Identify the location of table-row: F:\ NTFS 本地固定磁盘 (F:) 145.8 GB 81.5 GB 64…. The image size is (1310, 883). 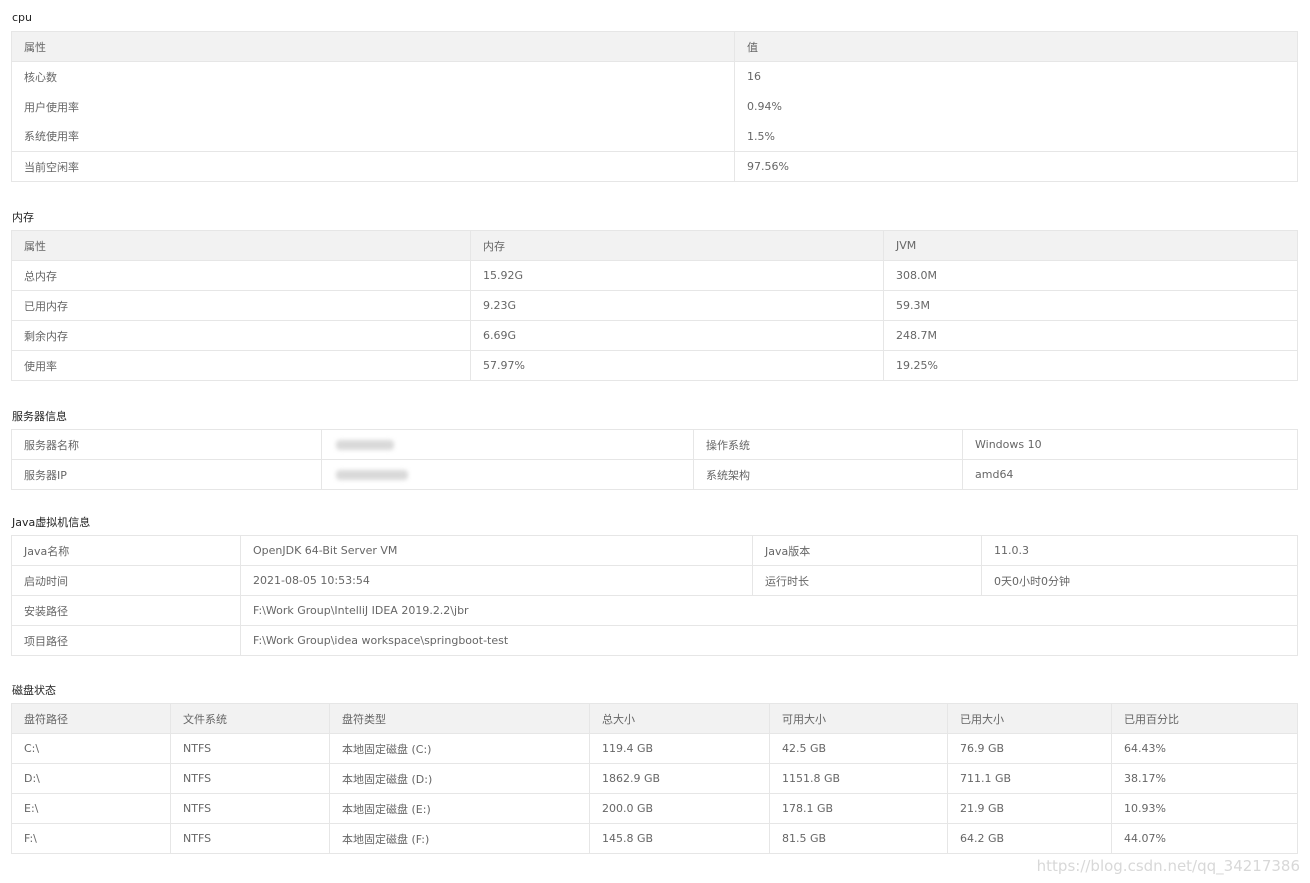
(654, 838).